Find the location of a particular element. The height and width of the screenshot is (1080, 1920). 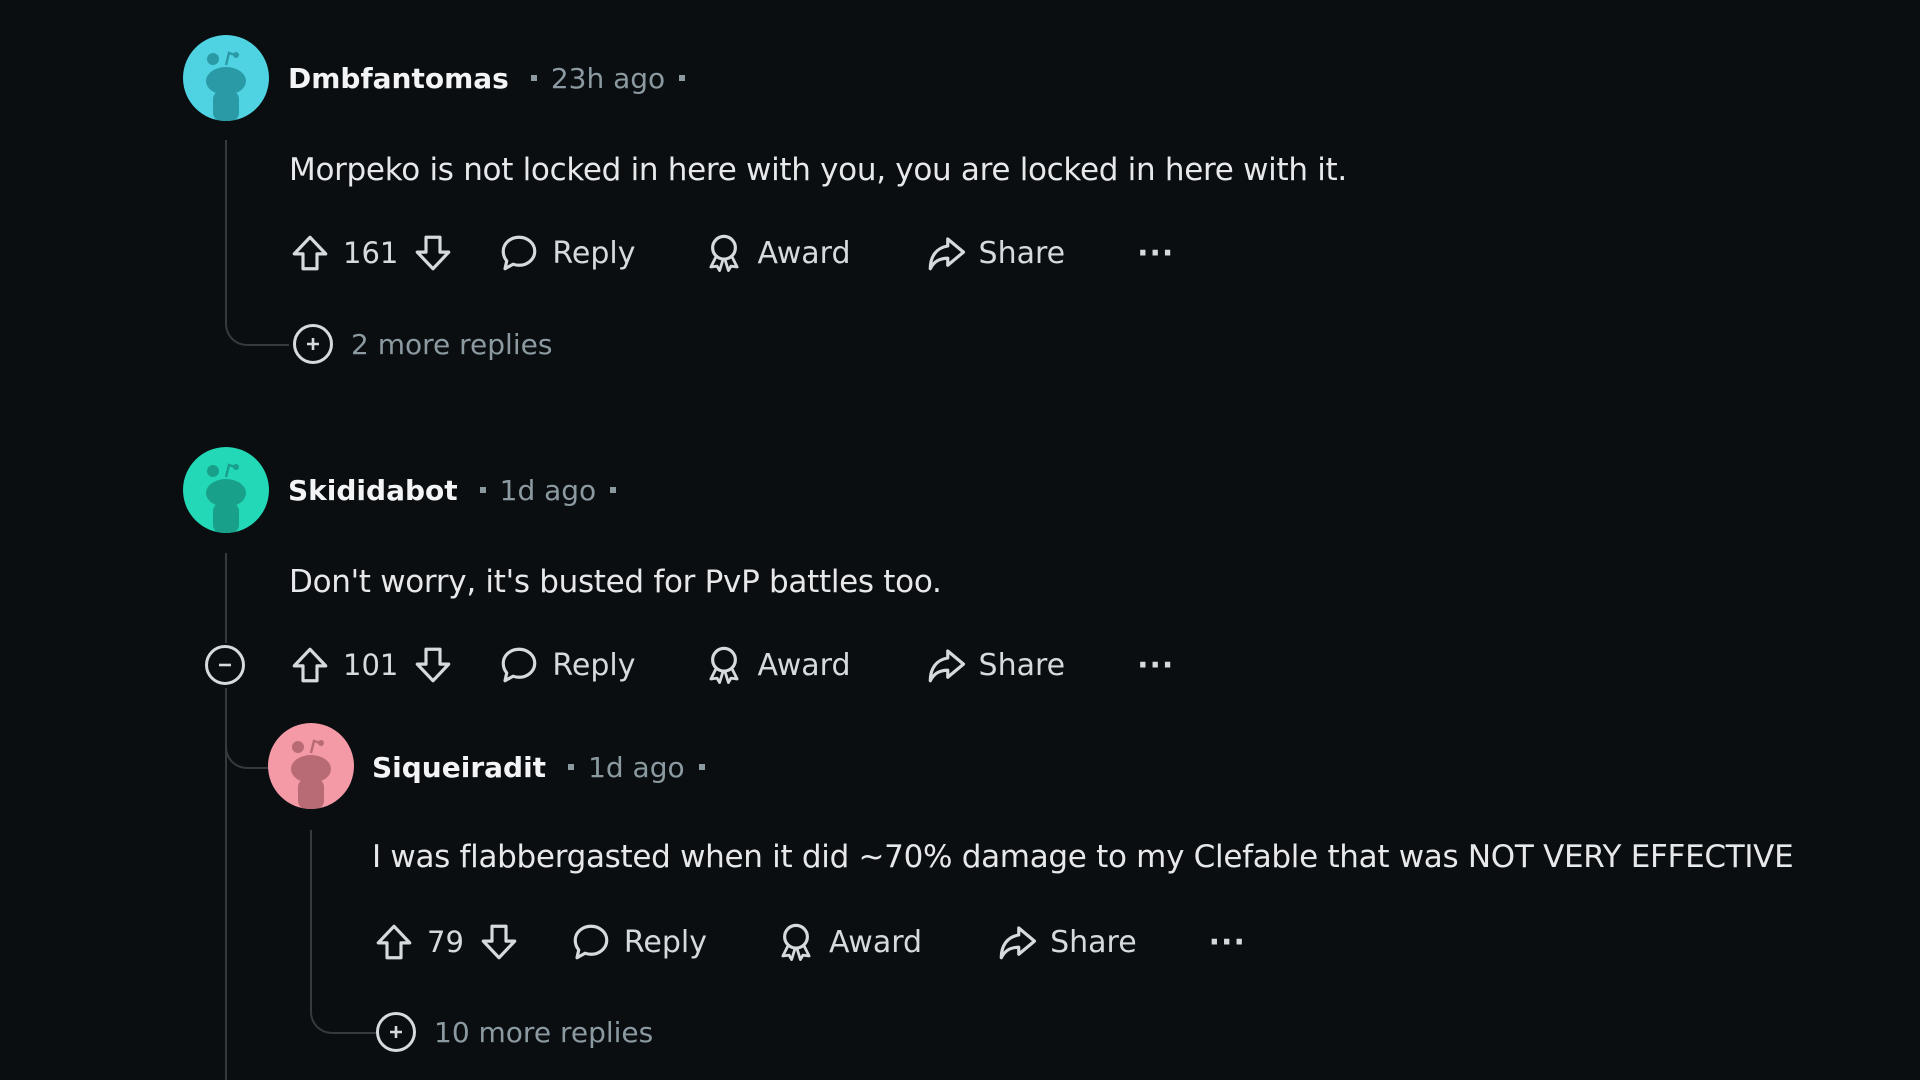

more-replies-link: 10 more replies is located at coordinates (514, 1032).